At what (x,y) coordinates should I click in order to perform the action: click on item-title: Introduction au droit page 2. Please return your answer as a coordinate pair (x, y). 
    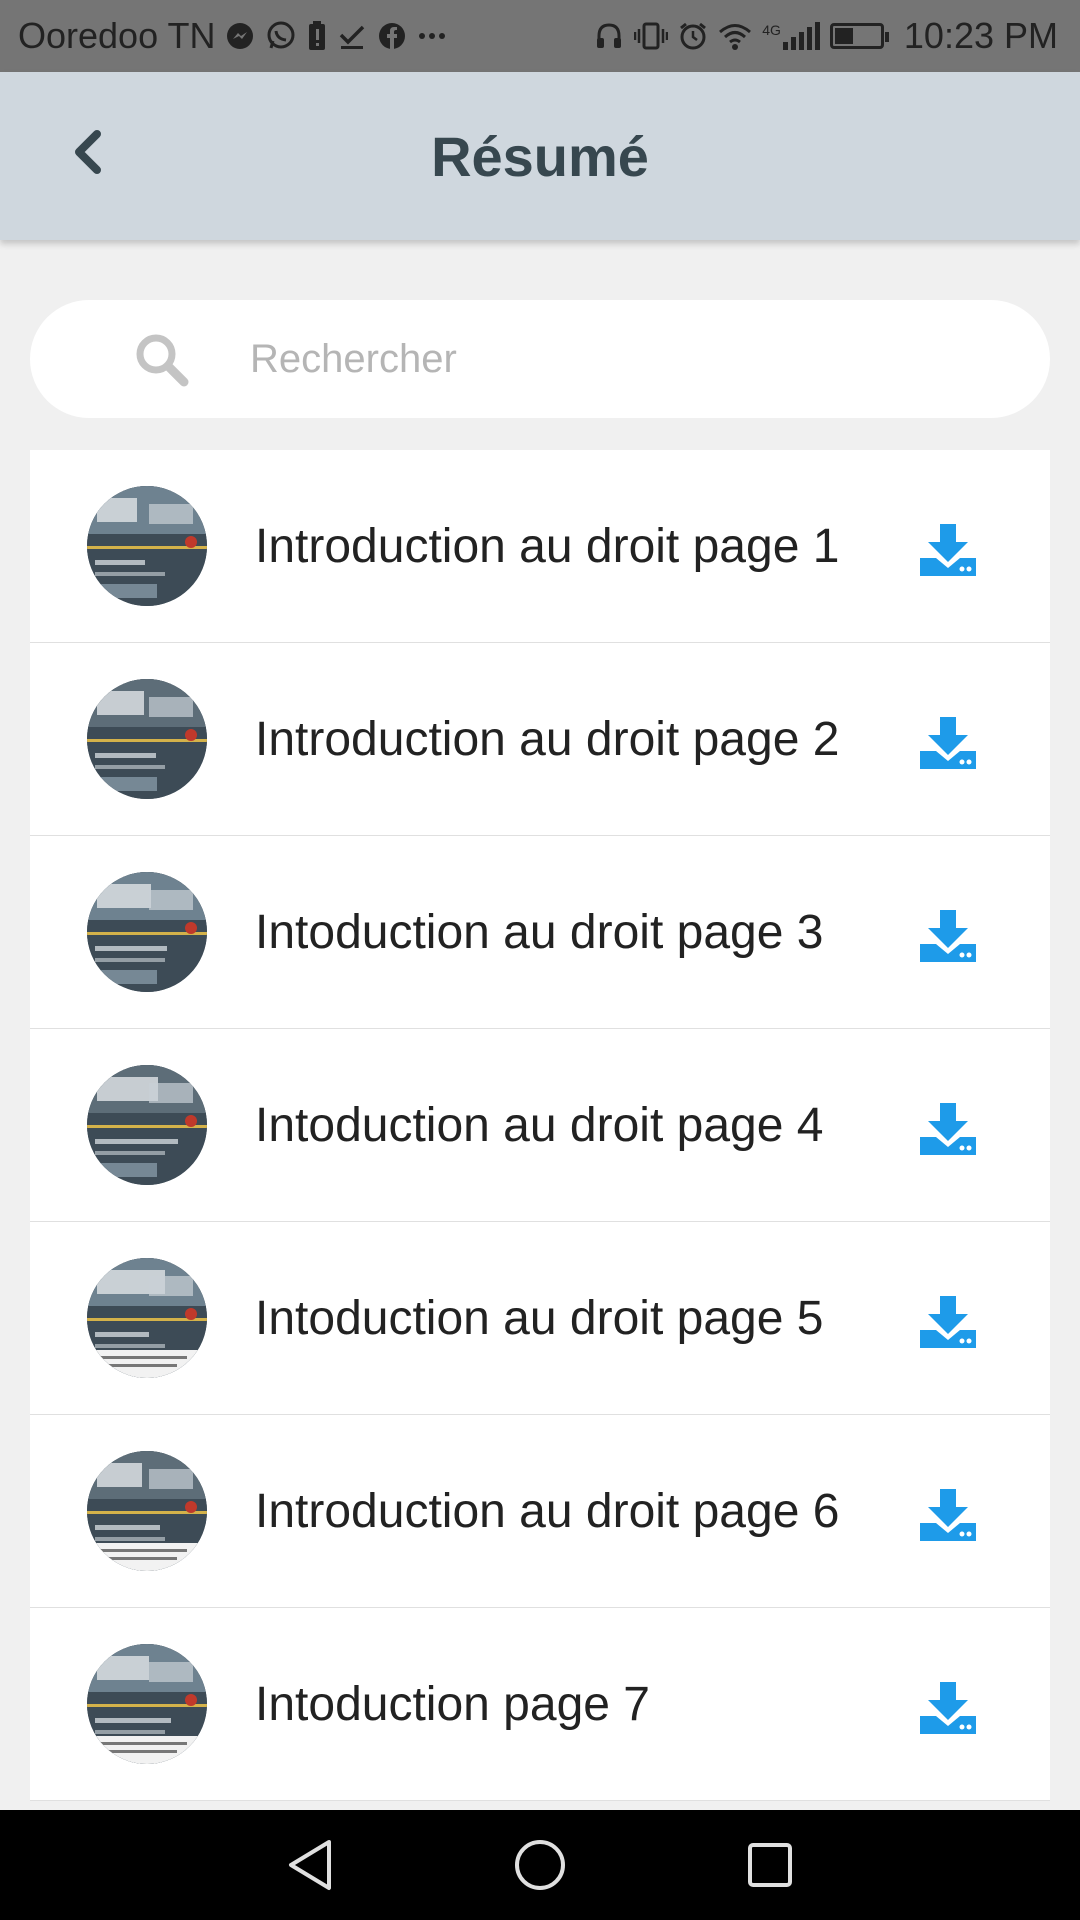
    Looking at the image, I should click on (547, 739).